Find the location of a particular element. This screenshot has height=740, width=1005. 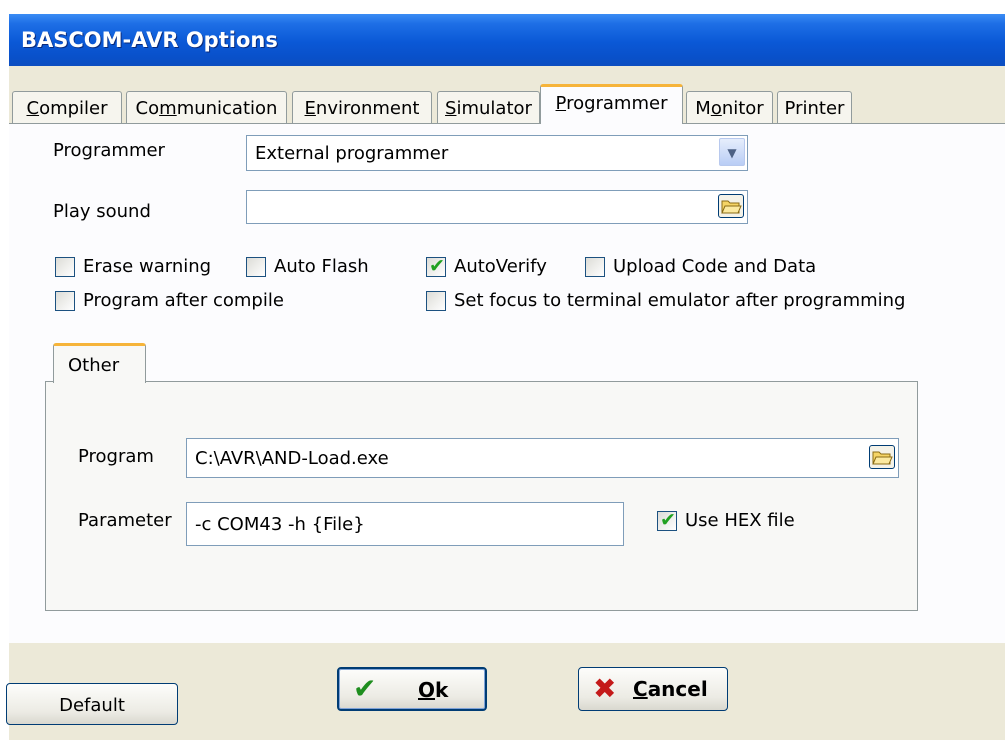

programmer-label: Programmer is located at coordinates (109, 150).